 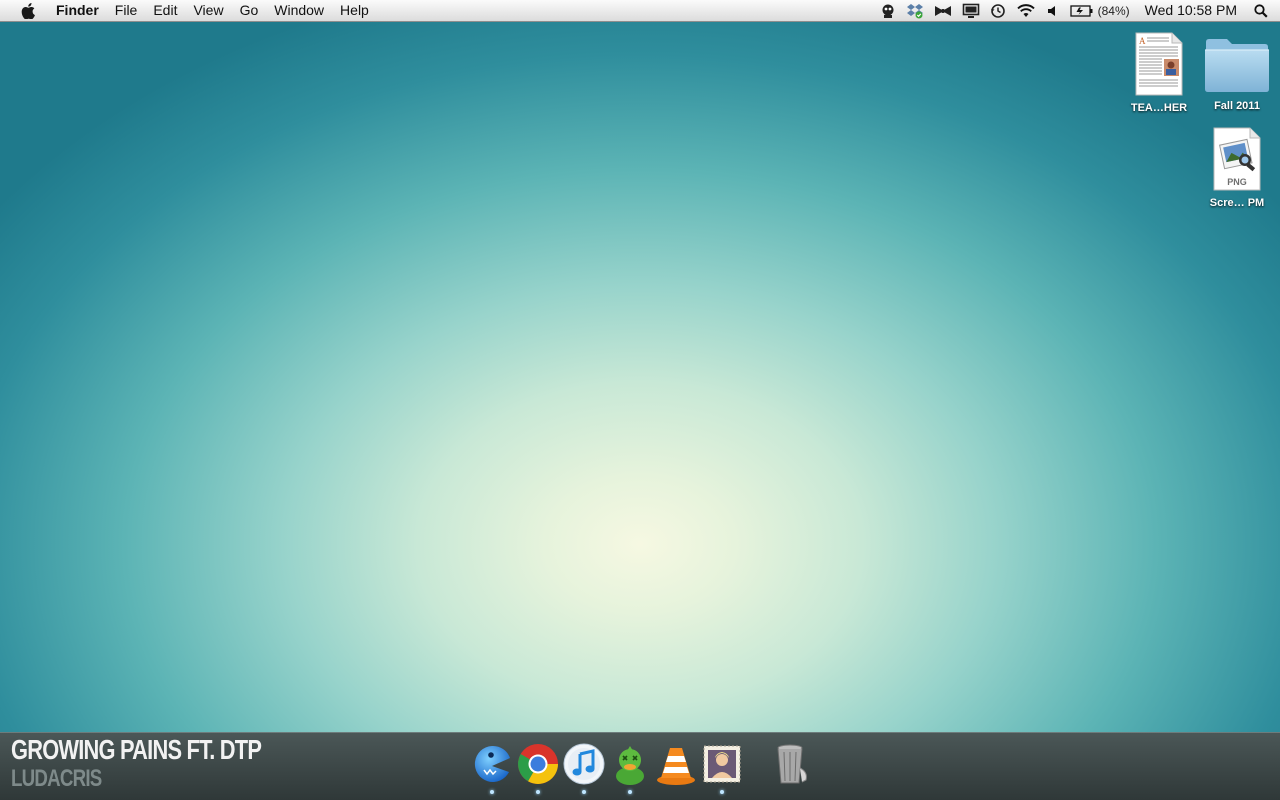 I want to click on folder-icon, so click(x=1237, y=65).